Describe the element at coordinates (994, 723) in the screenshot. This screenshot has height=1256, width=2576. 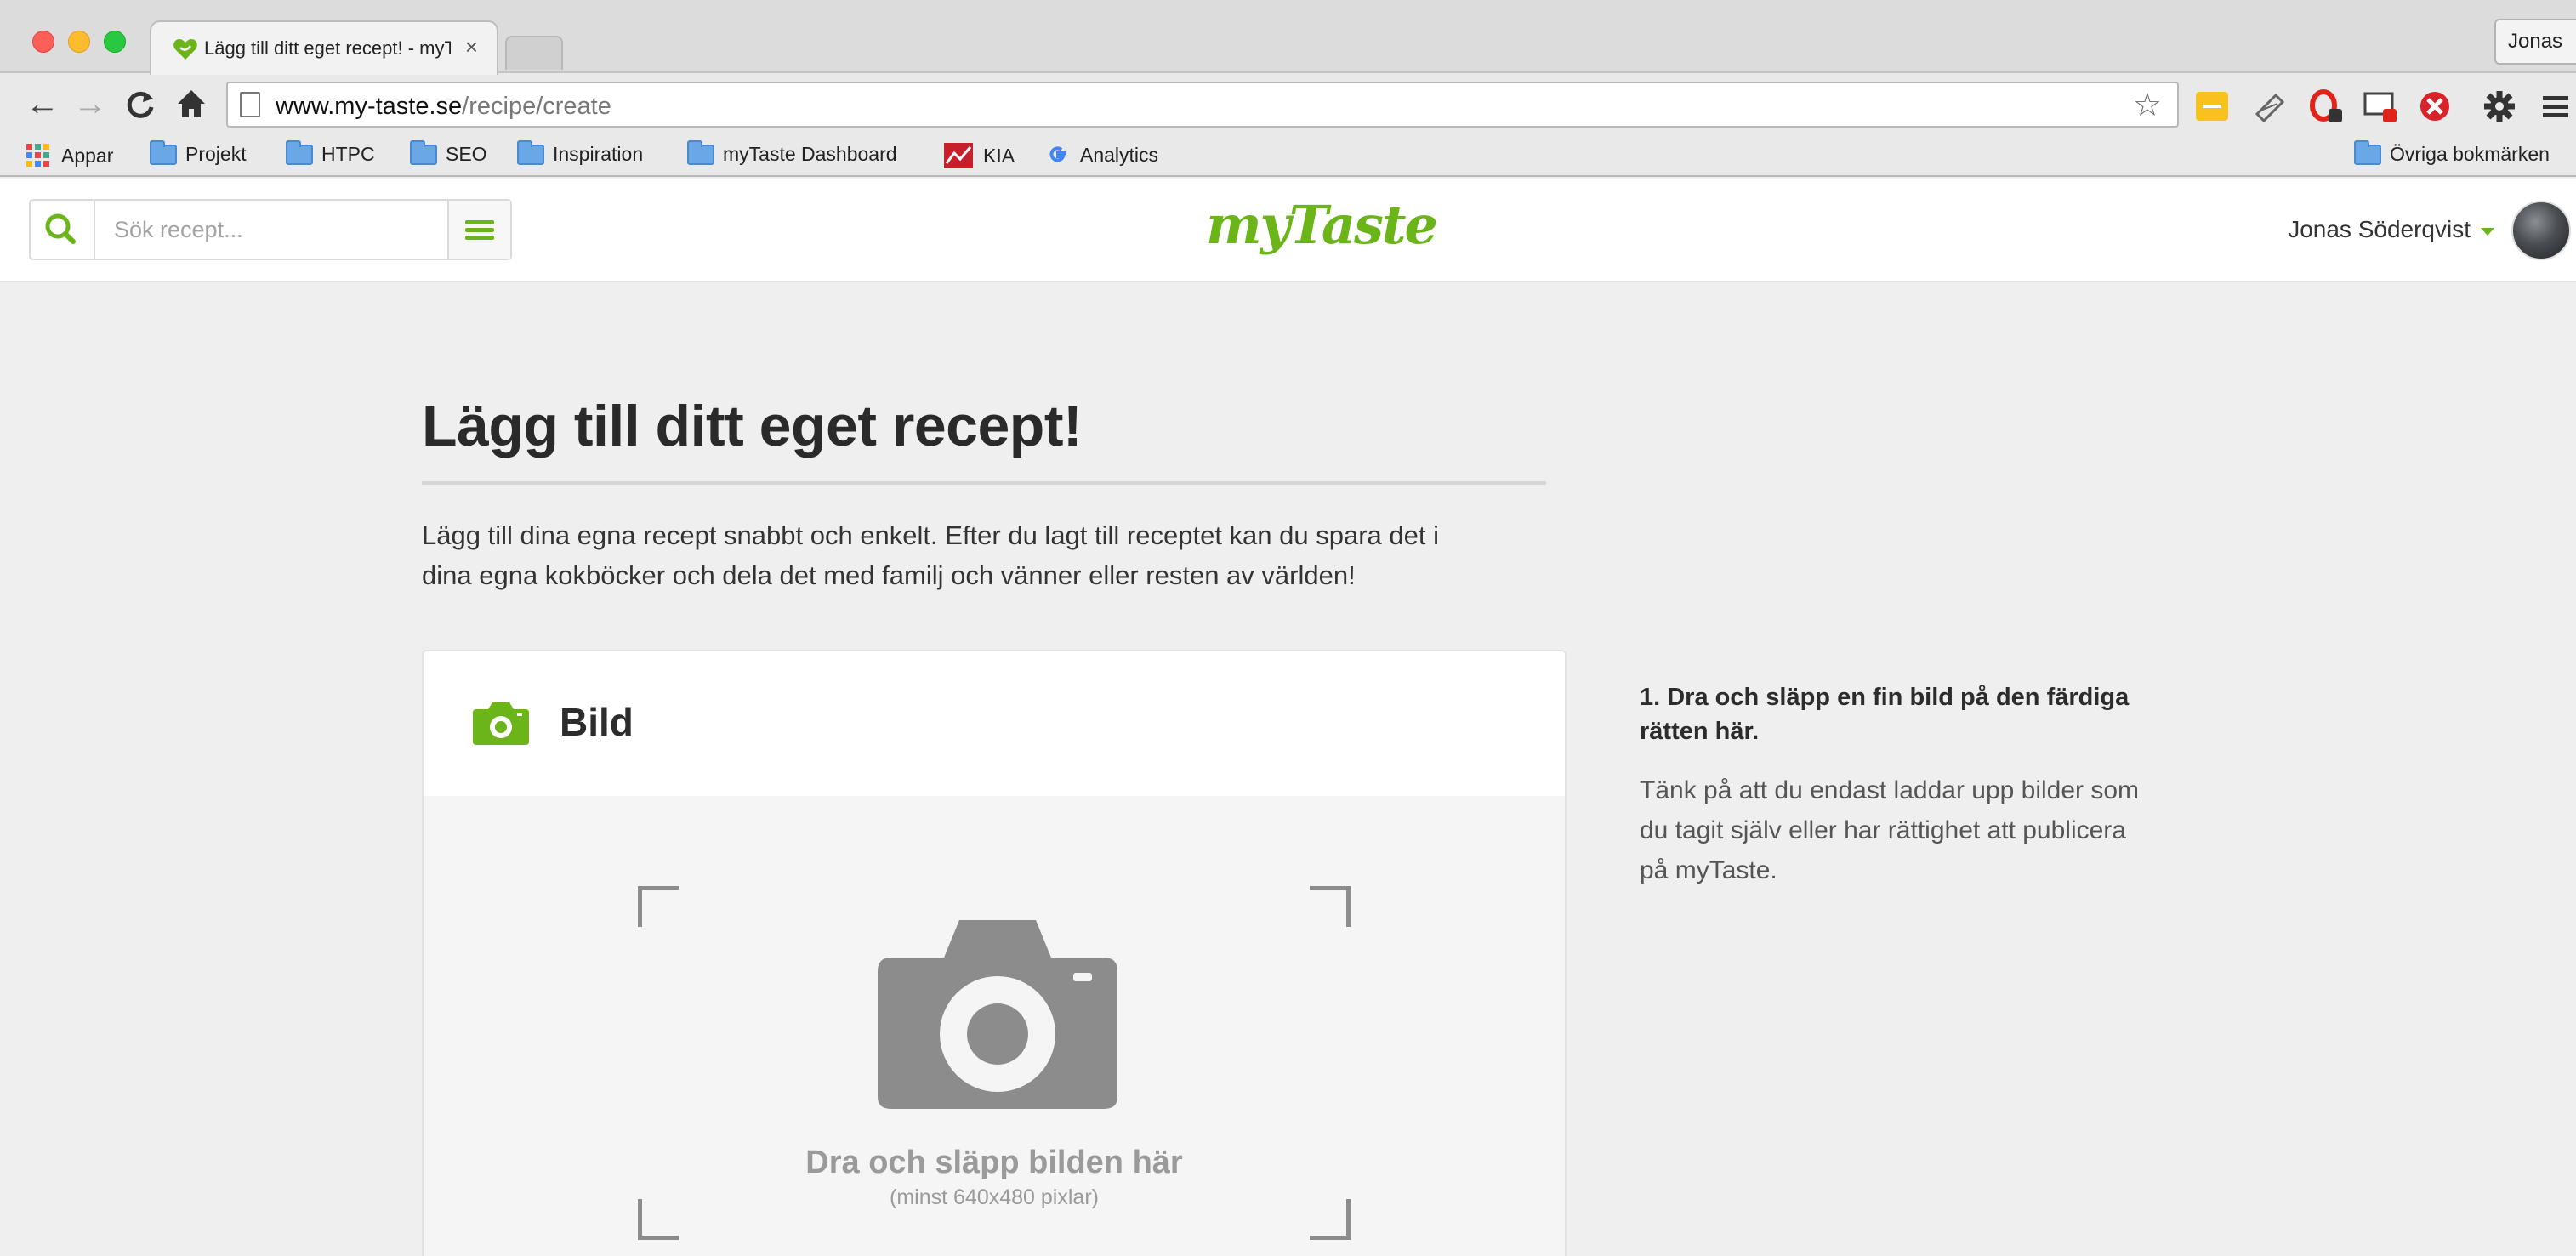
I see `card-header: Bild` at that location.